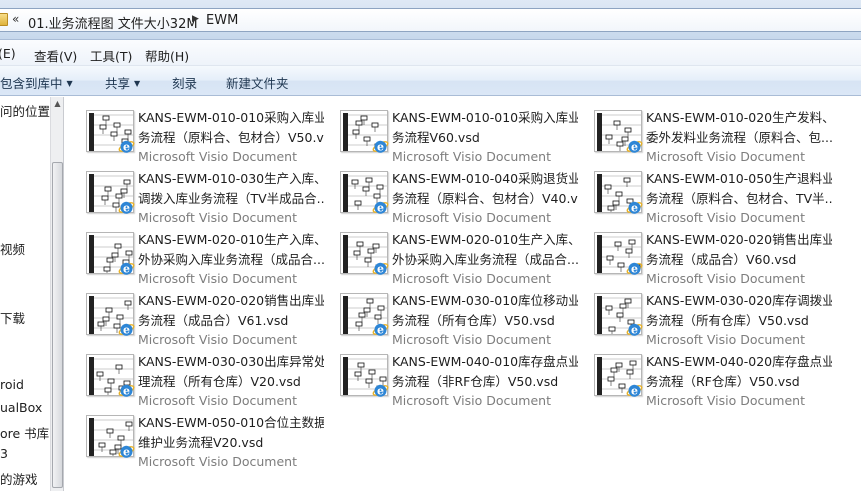 This screenshot has height=491, width=861. Describe the element at coordinates (55, 55) in the screenshot. I see `menu-view: 查看(V)` at that location.